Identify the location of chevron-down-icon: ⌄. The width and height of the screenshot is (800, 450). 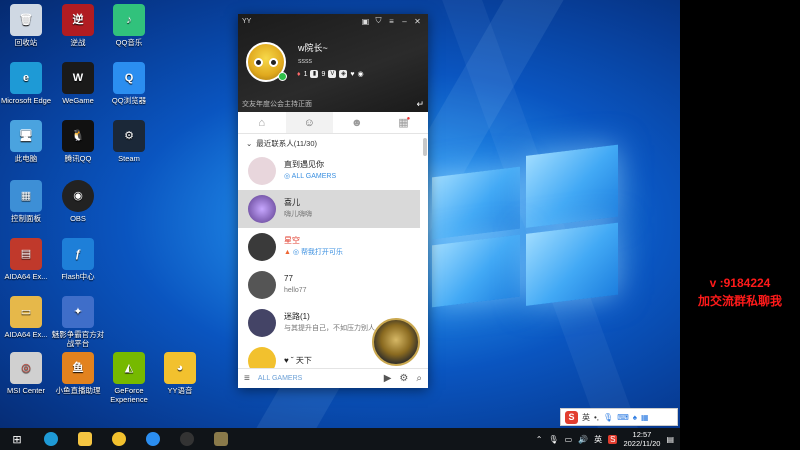
(249, 143).